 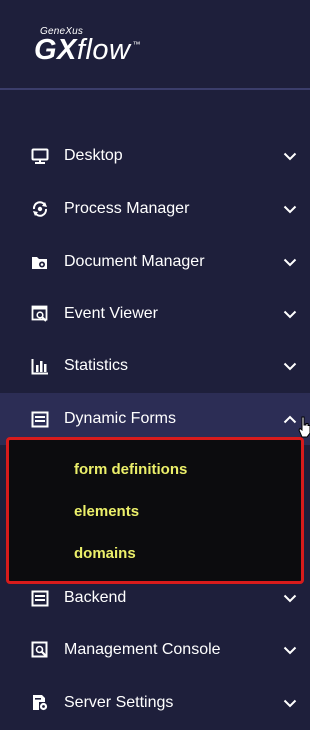 I want to click on submenu-item-form-definitions: form definitions, so click(x=130, y=469).